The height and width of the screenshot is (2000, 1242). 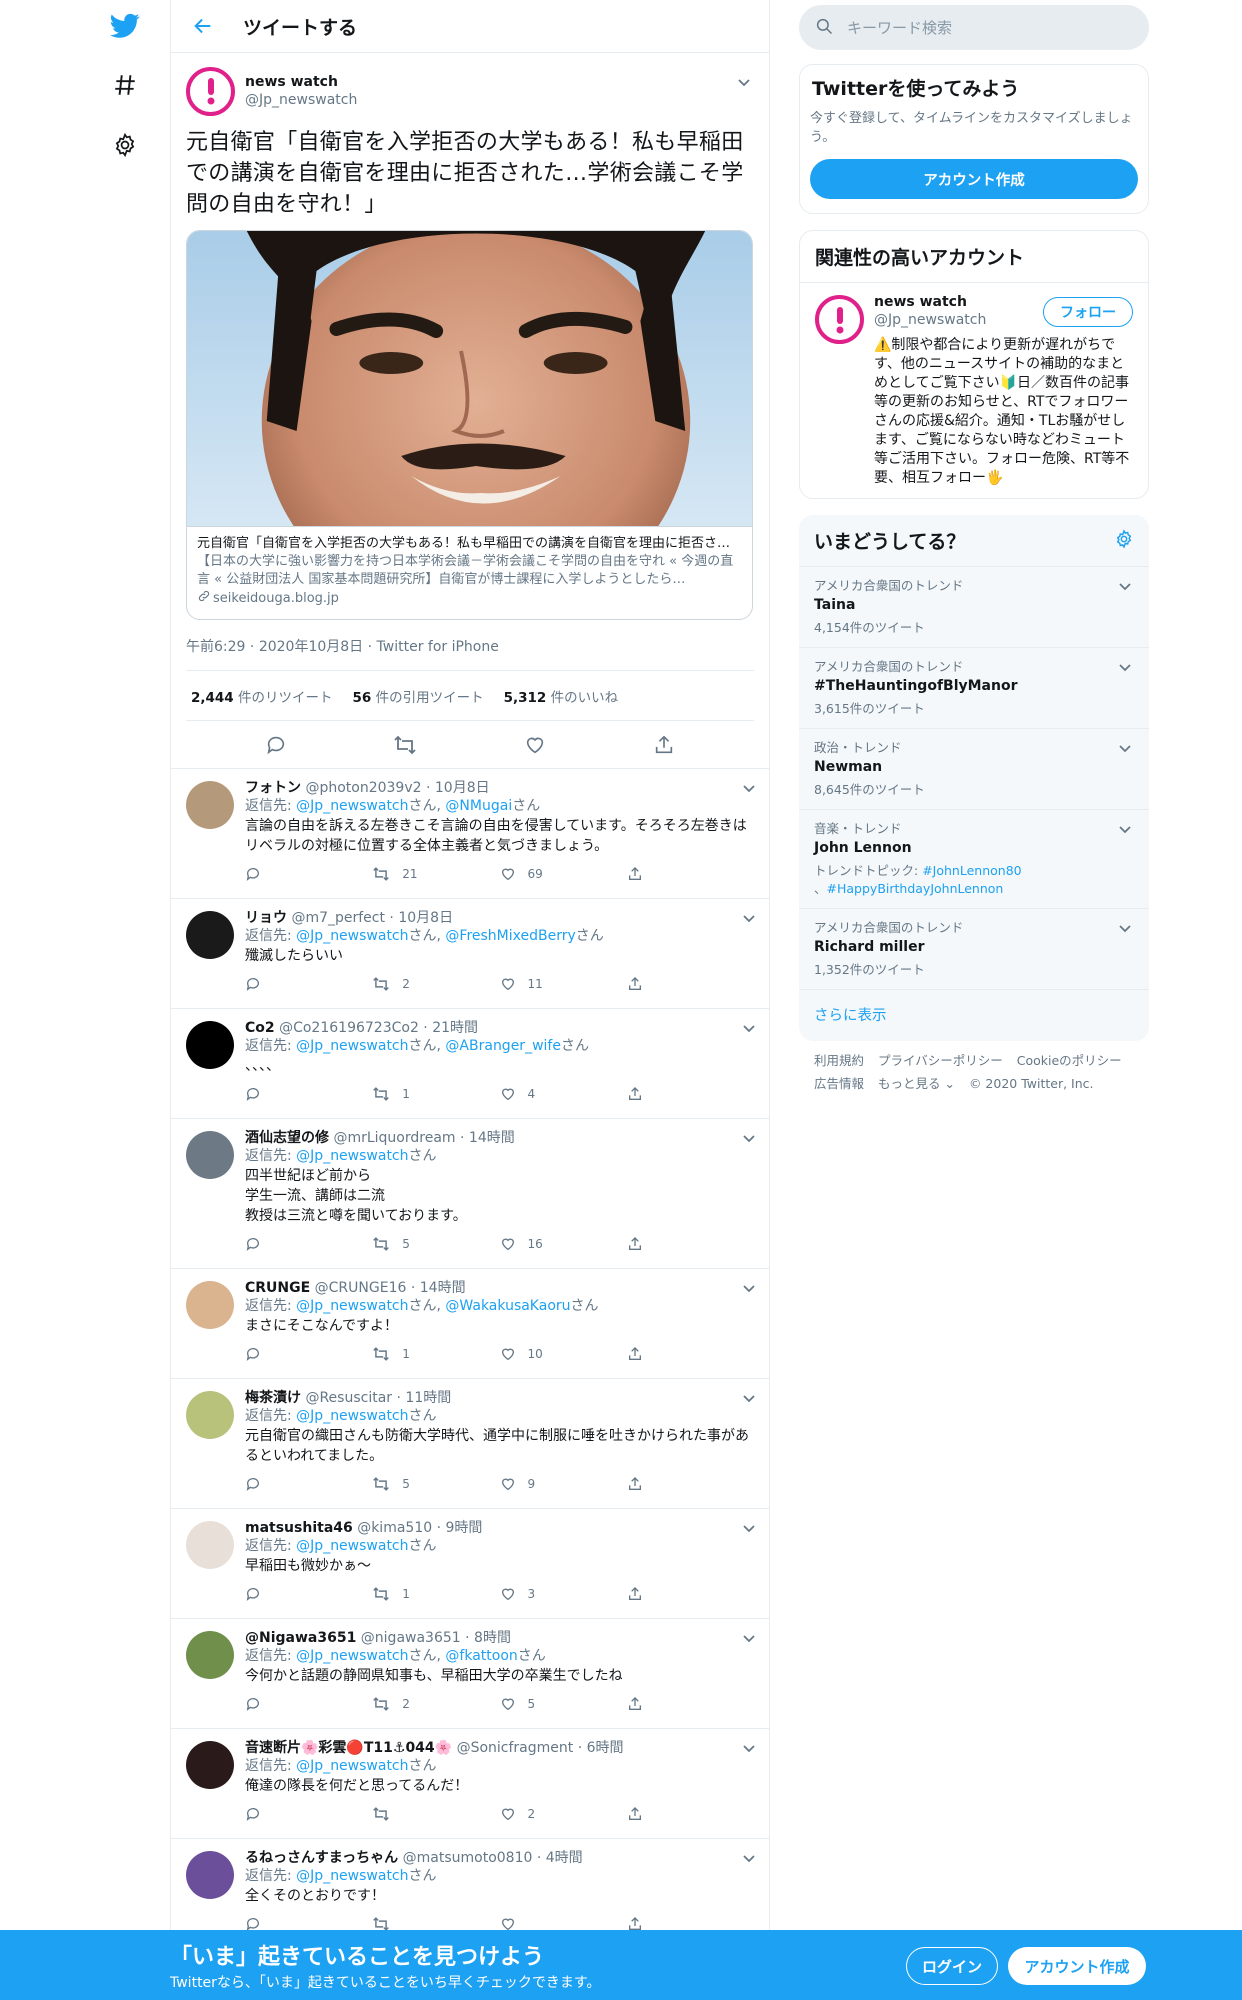 I want to click on trend-topic-link: #JohnLennon80, so click(x=971, y=870).